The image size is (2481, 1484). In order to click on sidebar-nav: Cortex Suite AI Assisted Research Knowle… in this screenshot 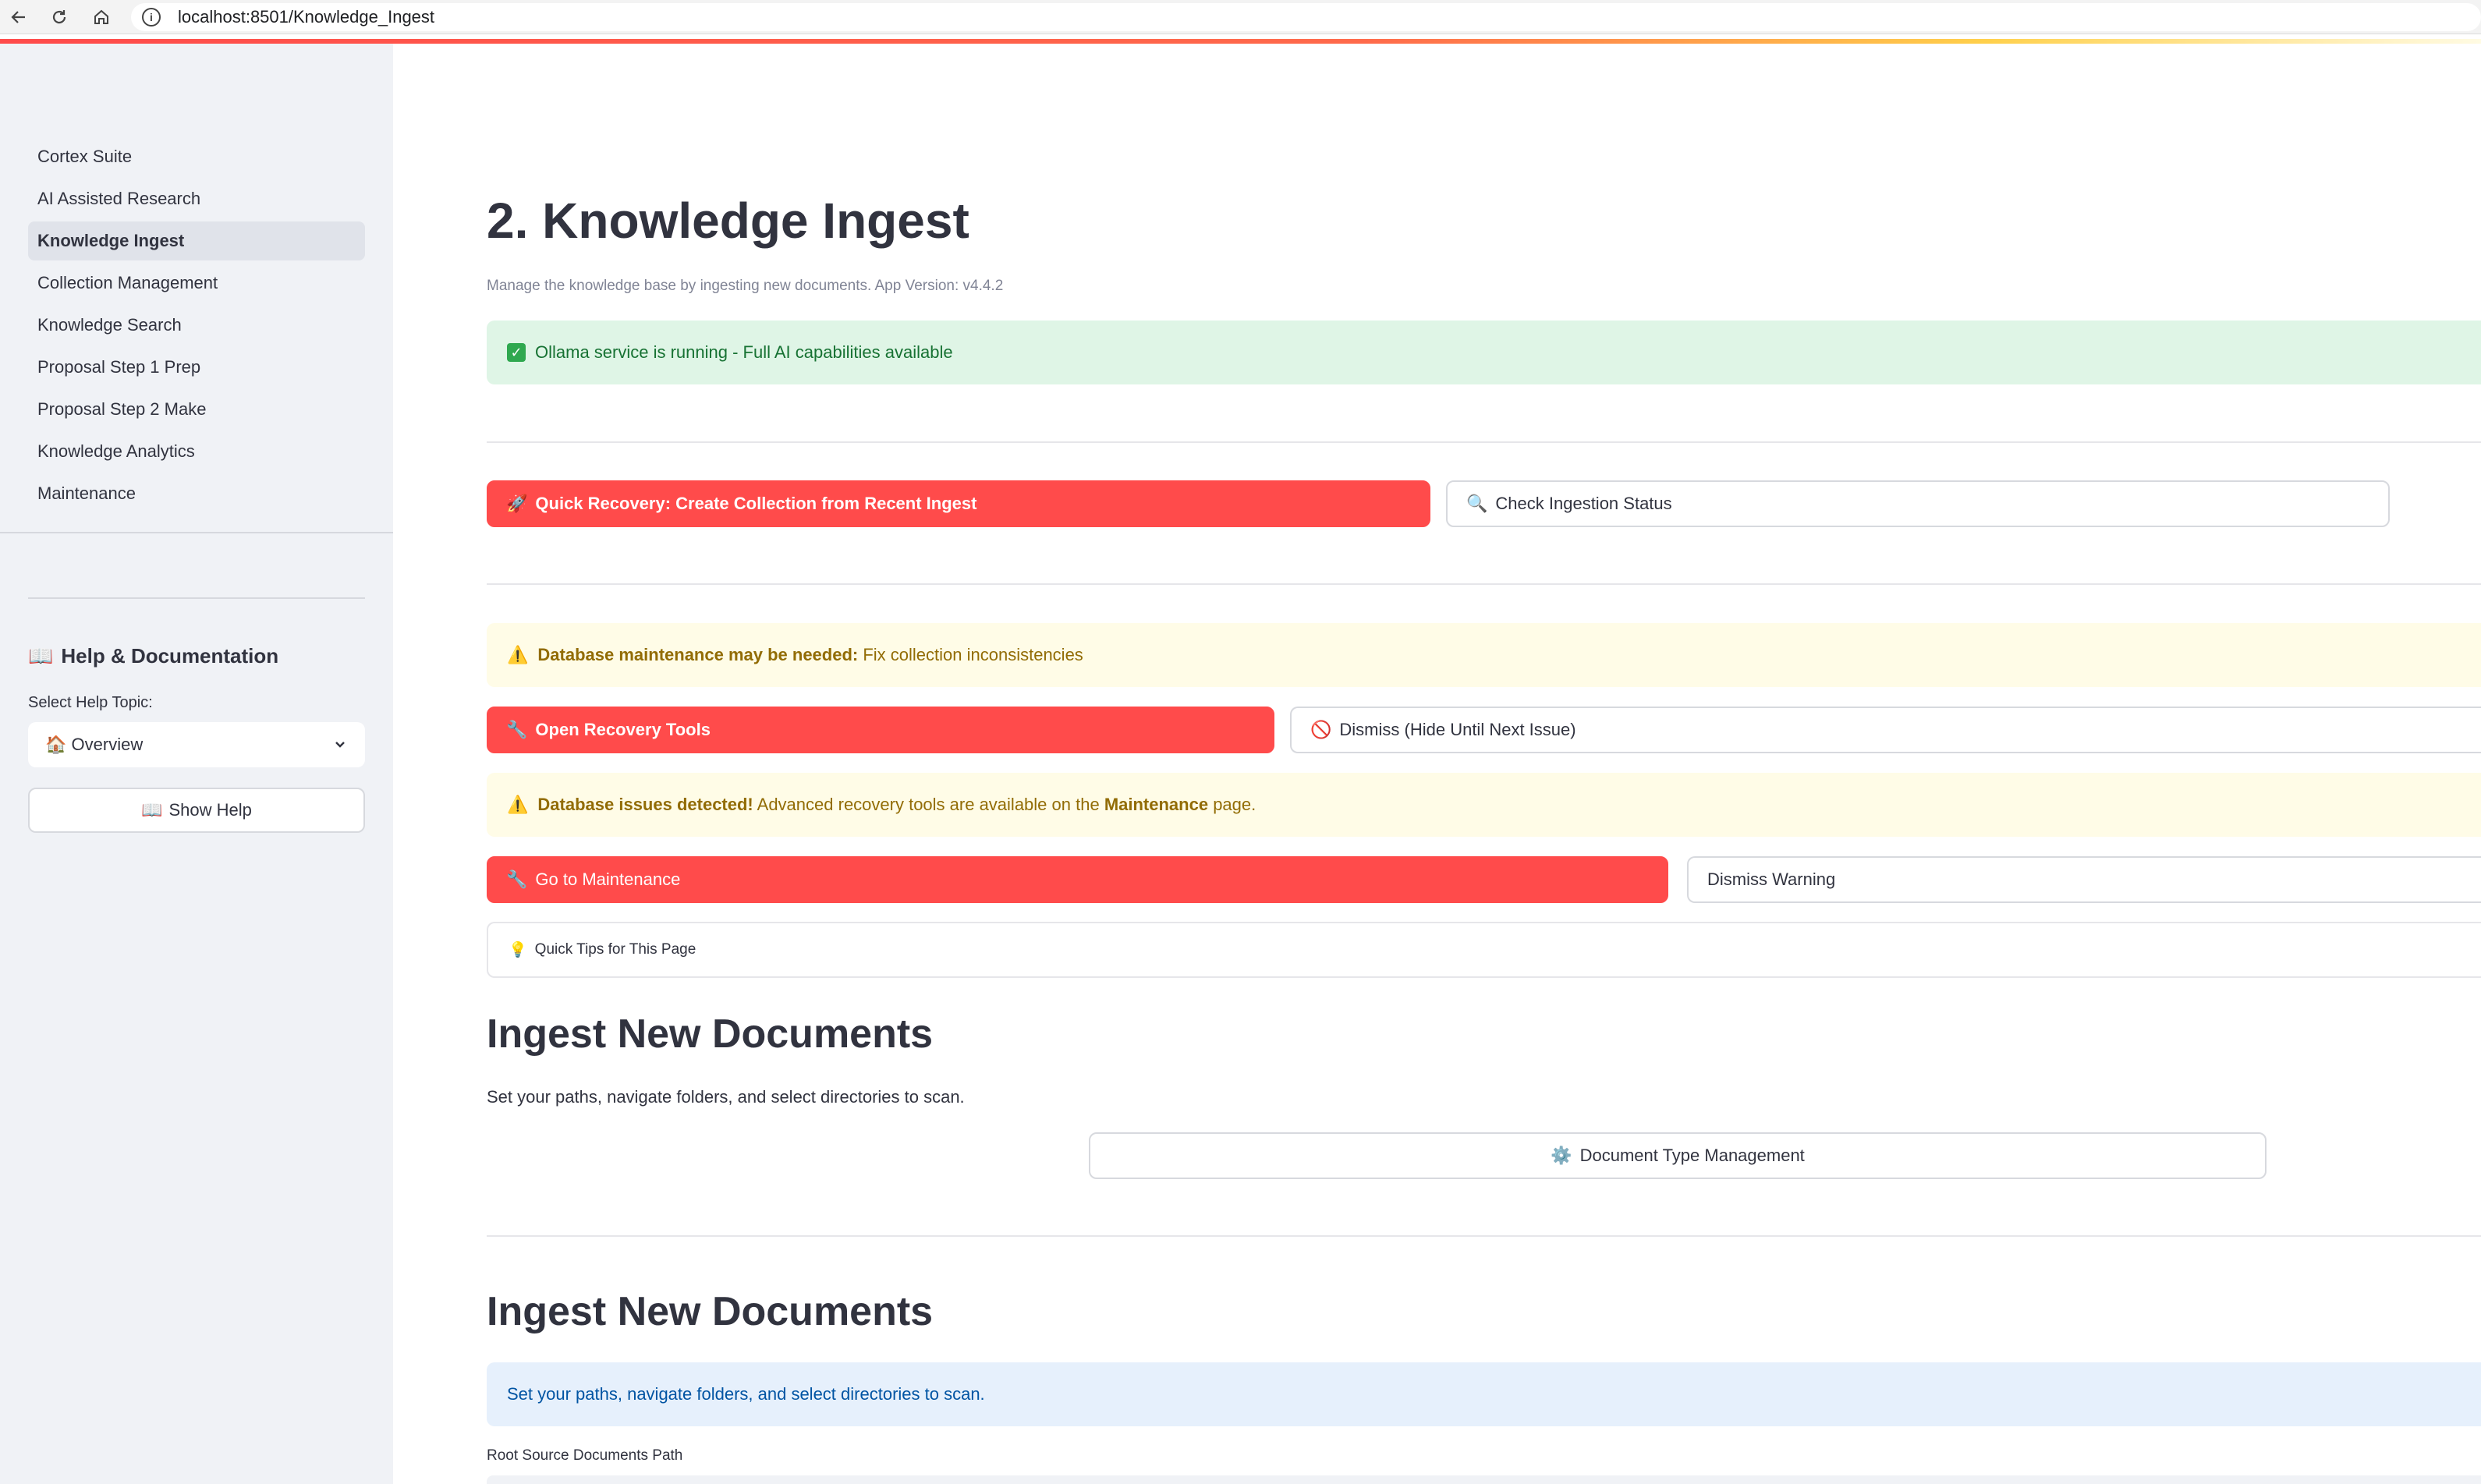, I will do `click(197, 326)`.